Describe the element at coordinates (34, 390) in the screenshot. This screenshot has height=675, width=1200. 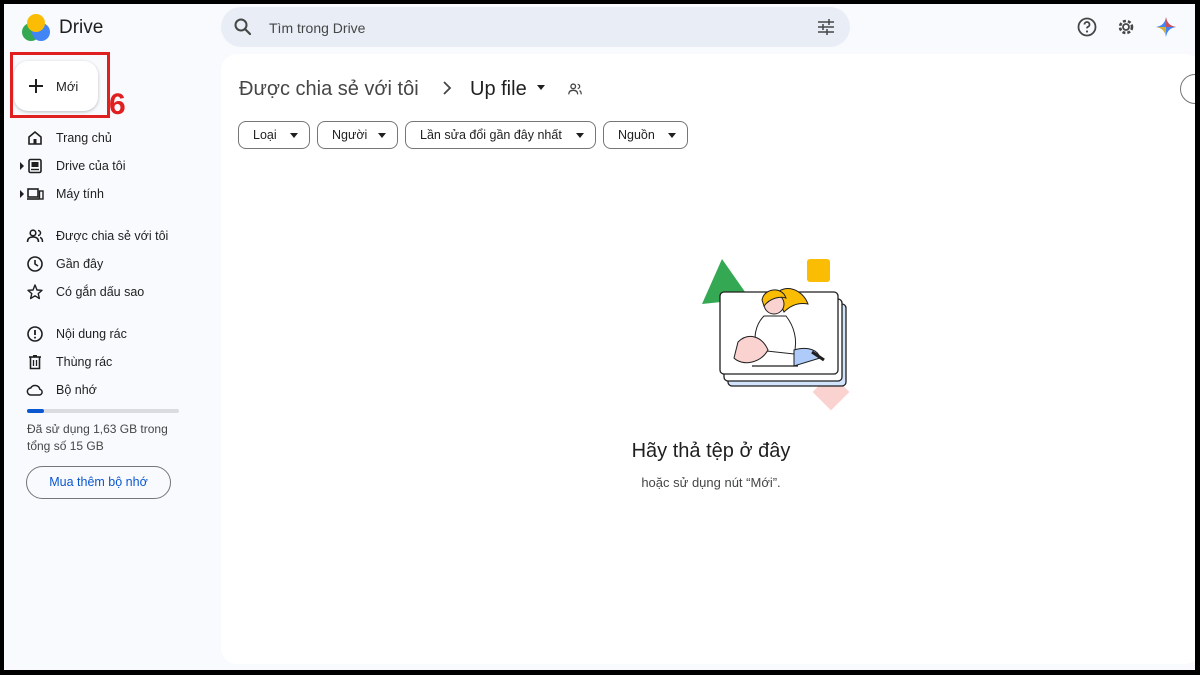
I see `cloud-icon` at that location.